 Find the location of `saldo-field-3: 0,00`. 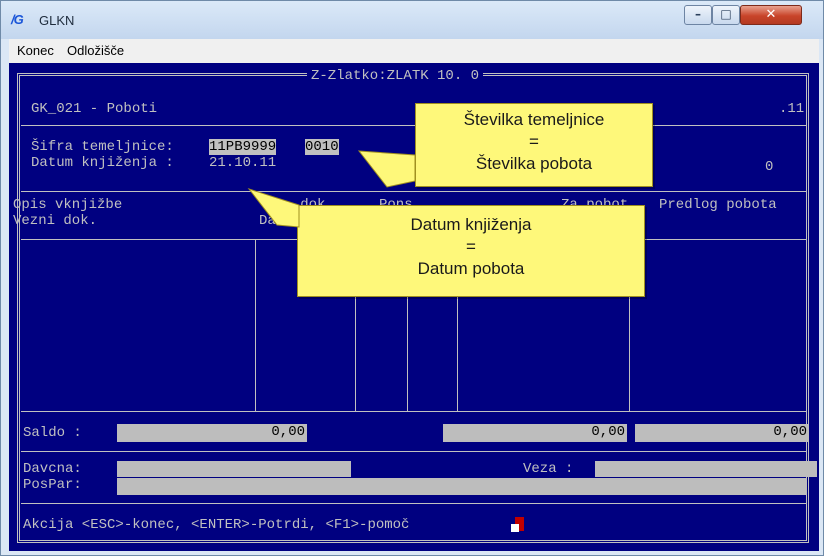

saldo-field-3: 0,00 is located at coordinates (722, 433).